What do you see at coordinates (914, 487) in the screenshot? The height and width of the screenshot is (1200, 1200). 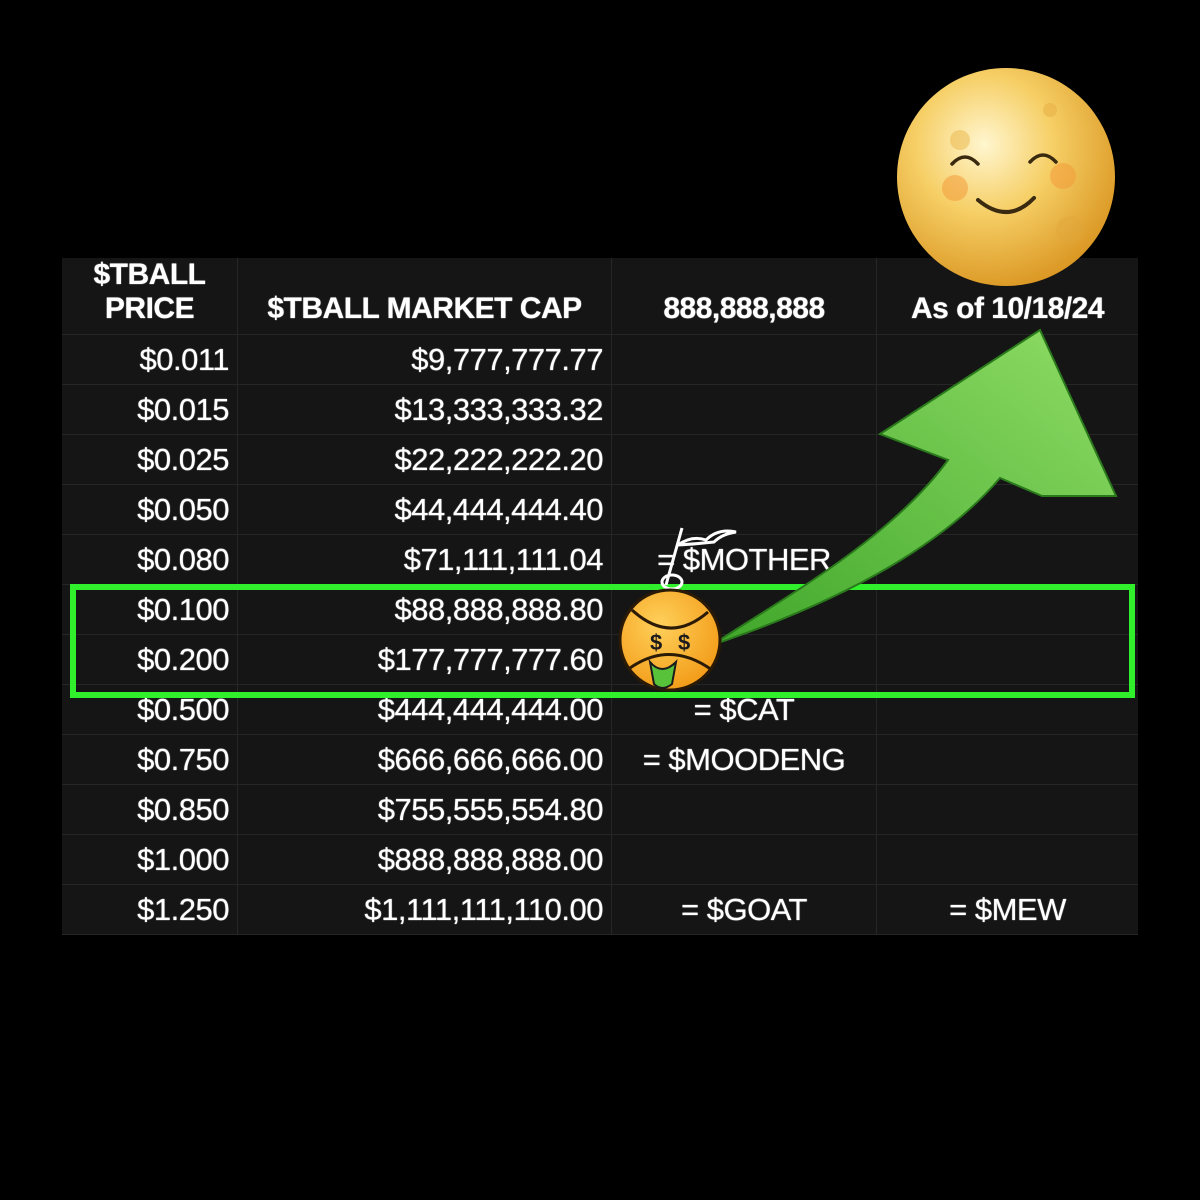 I see `green-up-arrow-icon` at bounding box center [914, 487].